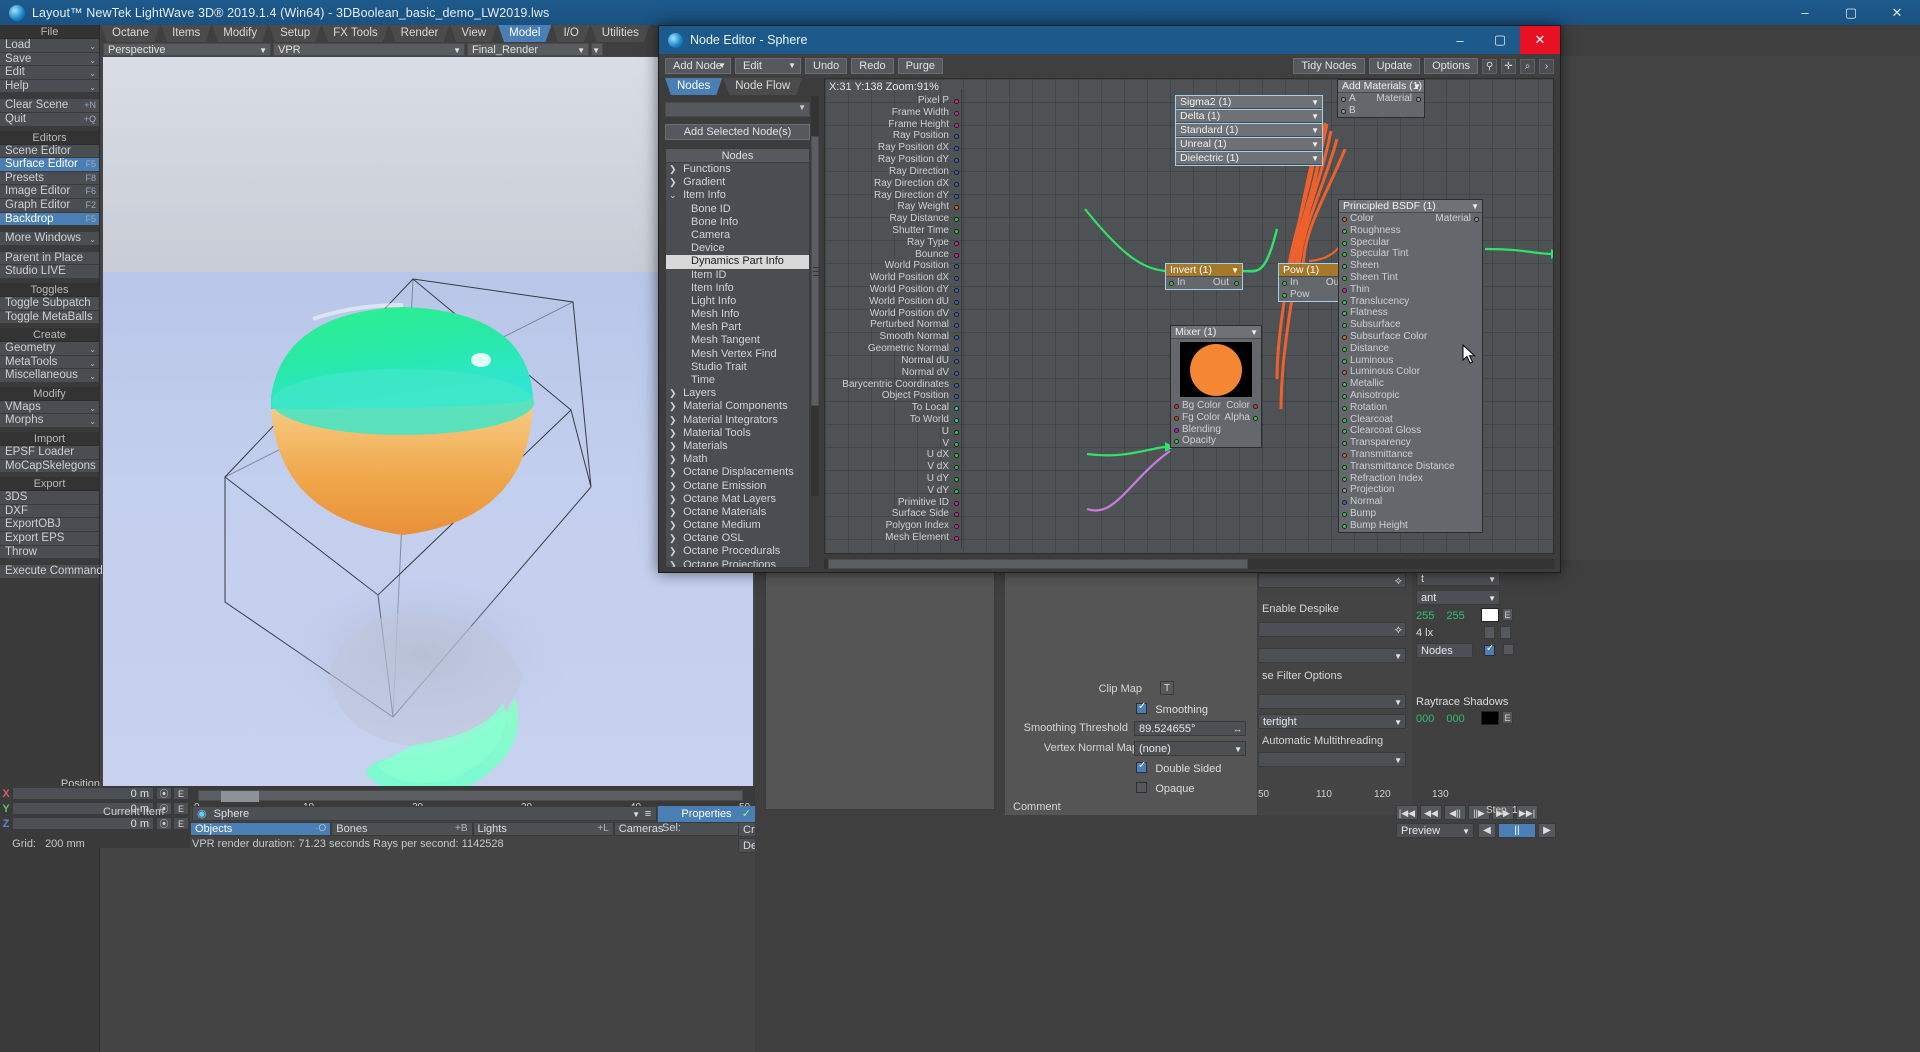 The width and height of the screenshot is (1920, 1052). Describe the element at coordinates (1410, 325) in the screenshot. I see `bsdf-input-subsurface: Subsurface` at that location.